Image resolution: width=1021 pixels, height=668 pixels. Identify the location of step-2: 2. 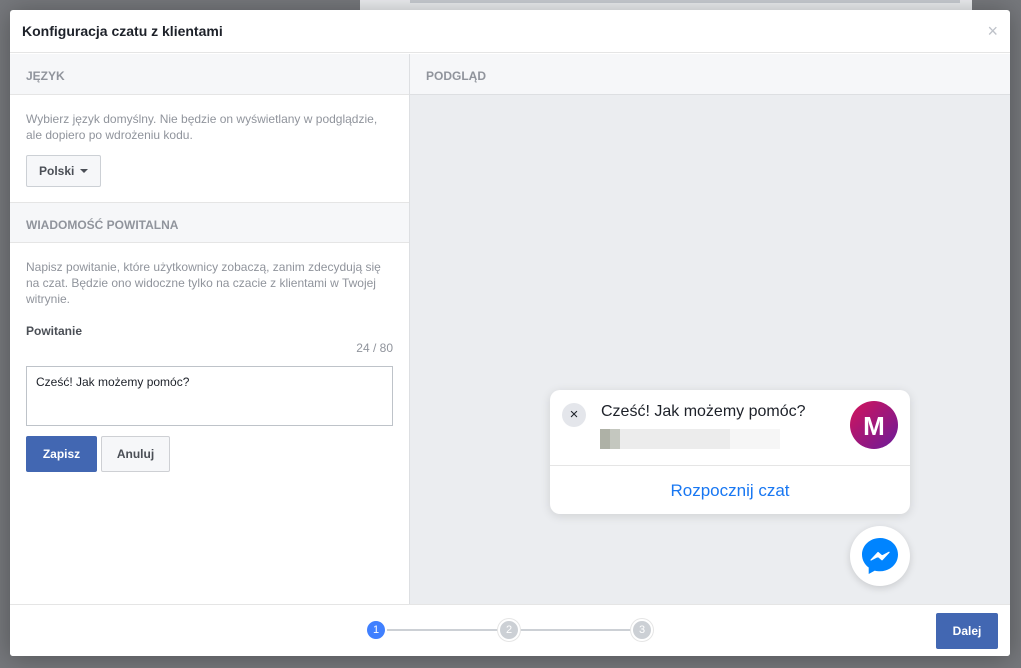
(509, 630).